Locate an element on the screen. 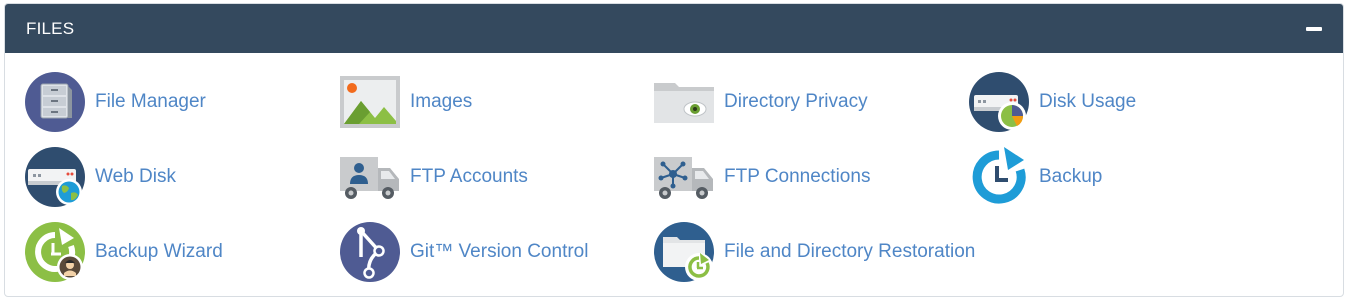 This screenshot has width=1349, height=302. file-manager-link: File Manager is located at coordinates (115, 102).